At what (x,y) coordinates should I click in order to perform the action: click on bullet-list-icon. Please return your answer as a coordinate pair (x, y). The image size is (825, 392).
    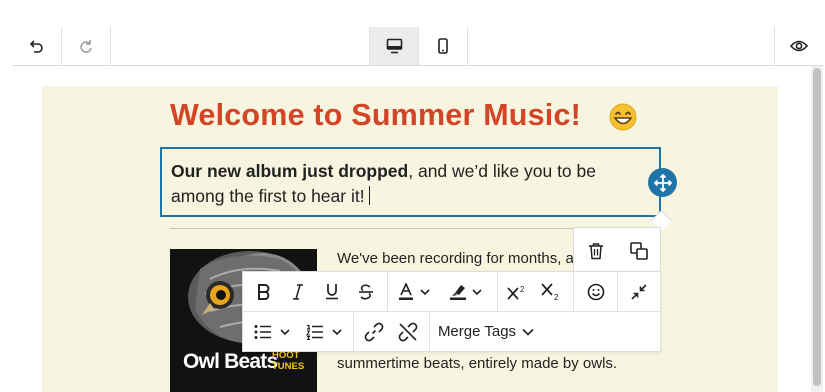
    Looking at the image, I should click on (274, 332).